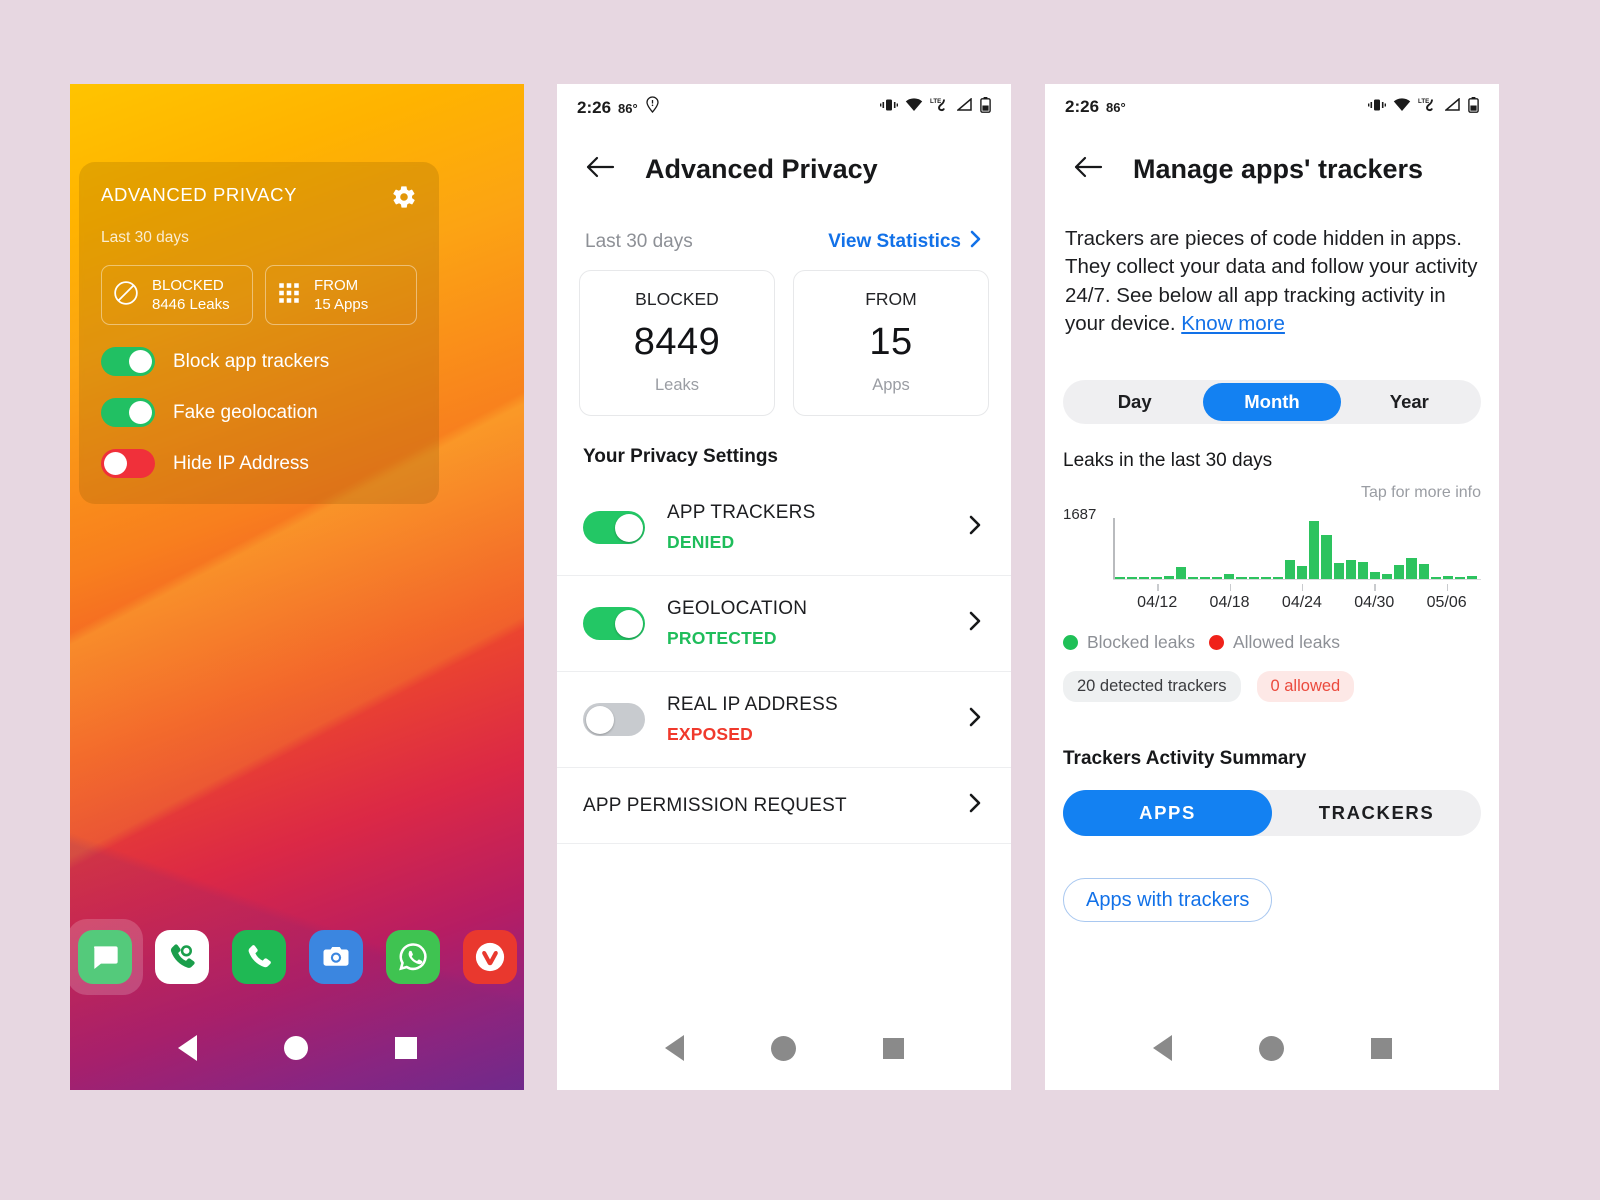 The width and height of the screenshot is (1600, 1200). I want to click on chart-x-labels: 04/12 04/18 04/24 04/30 05/06, so click(1272, 600).